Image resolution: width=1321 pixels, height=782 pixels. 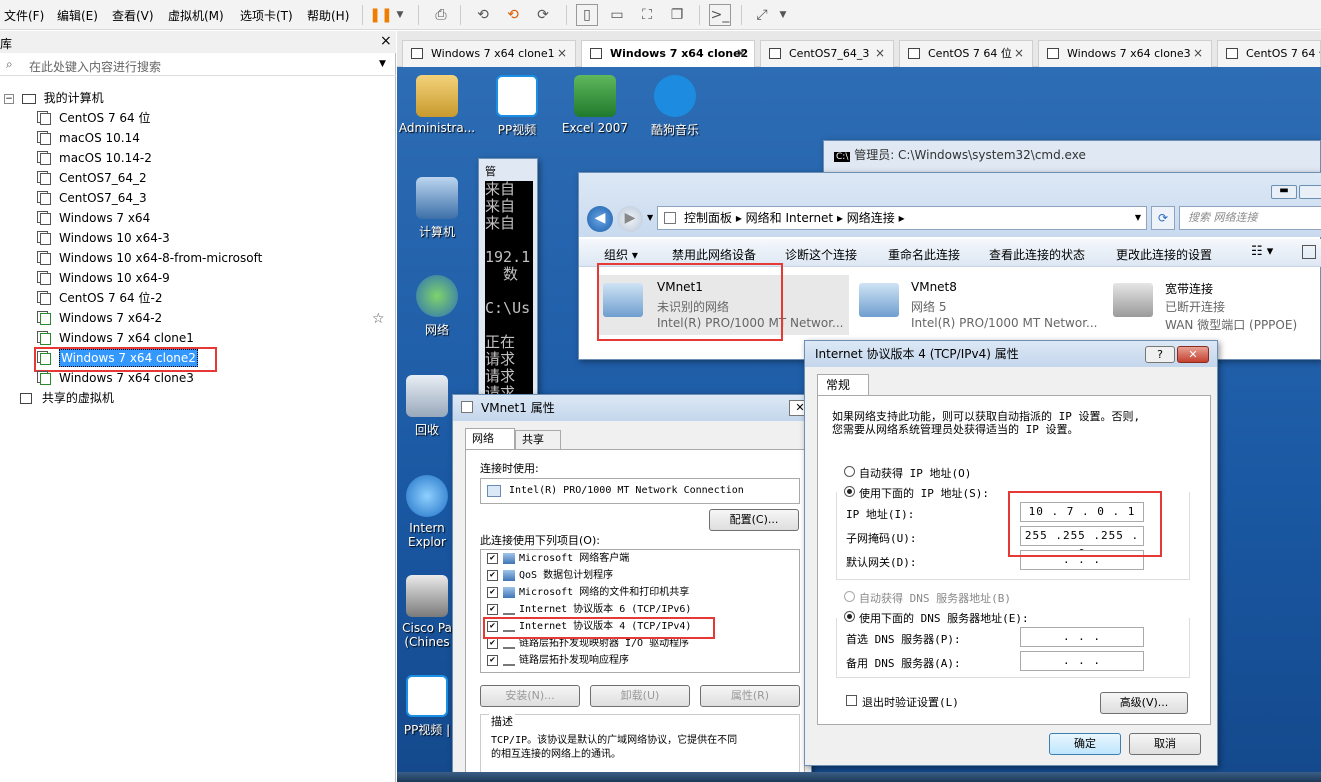 What do you see at coordinates (93, 178) in the screenshot?
I see `tree-vm-item: CentOS7_64_2` at bounding box center [93, 178].